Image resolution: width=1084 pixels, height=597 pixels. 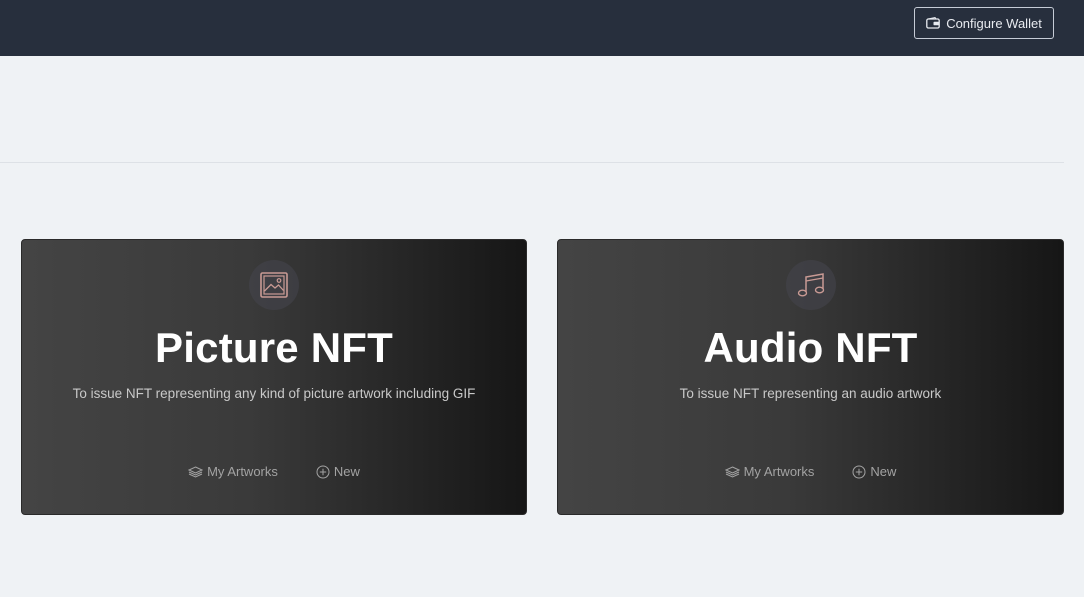 I want to click on card-title: Audio NFT, so click(x=810, y=347).